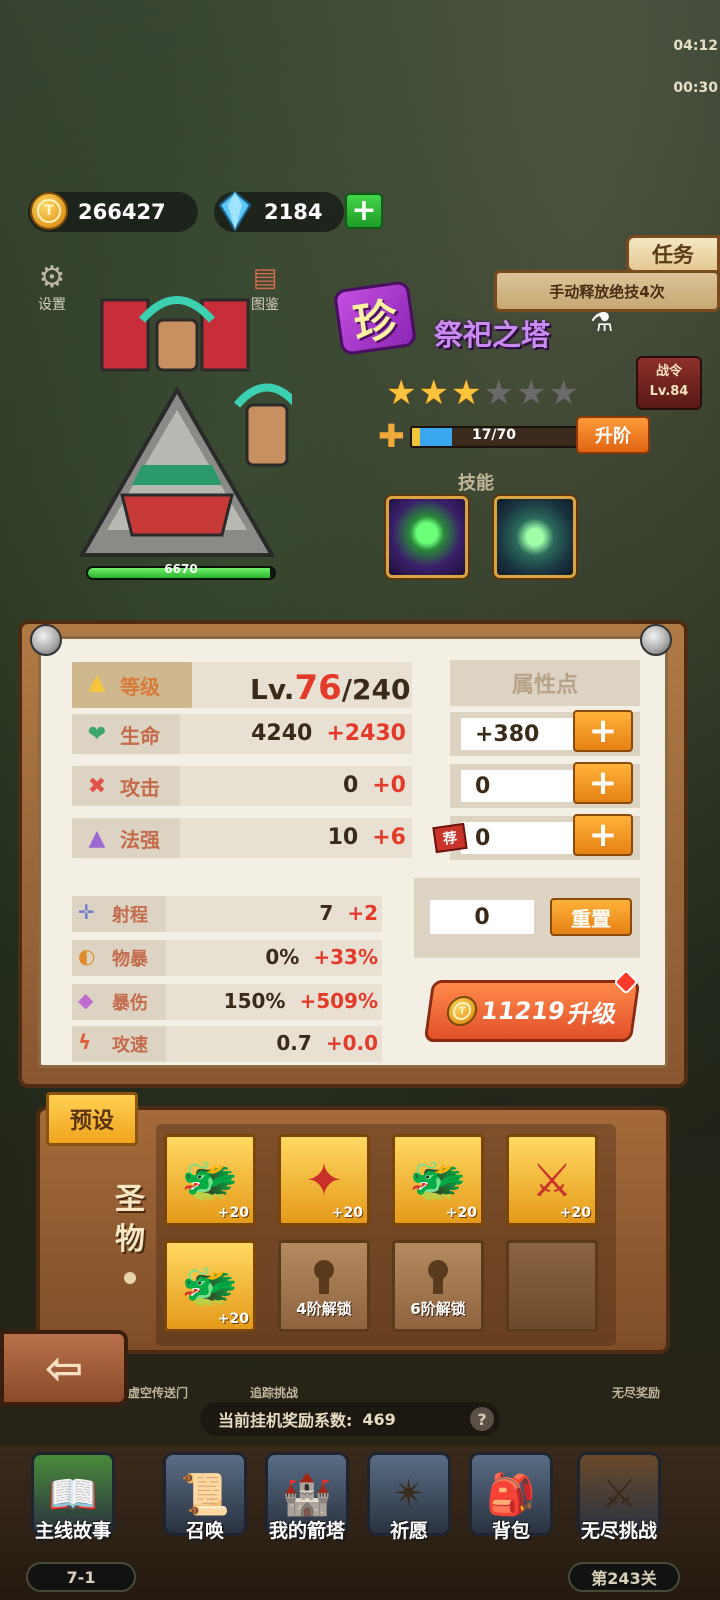 The height and width of the screenshot is (1600, 720). What do you see at coordinates (511, 1507) in the screenshot?
I see `nav-item: 🎒 背包` at bounding box center [511, 1507].